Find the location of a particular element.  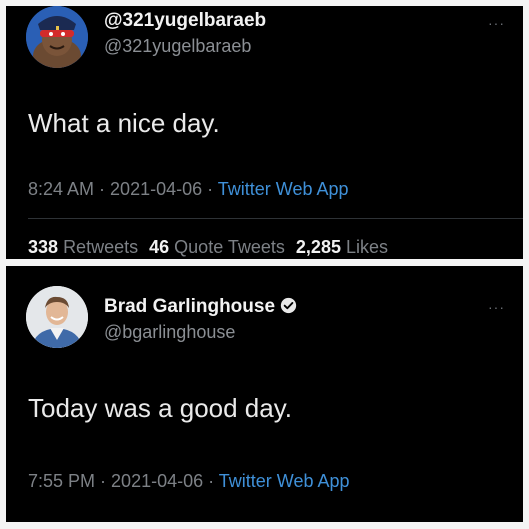

profile-photo-icon is located at coordinates (57, 317).